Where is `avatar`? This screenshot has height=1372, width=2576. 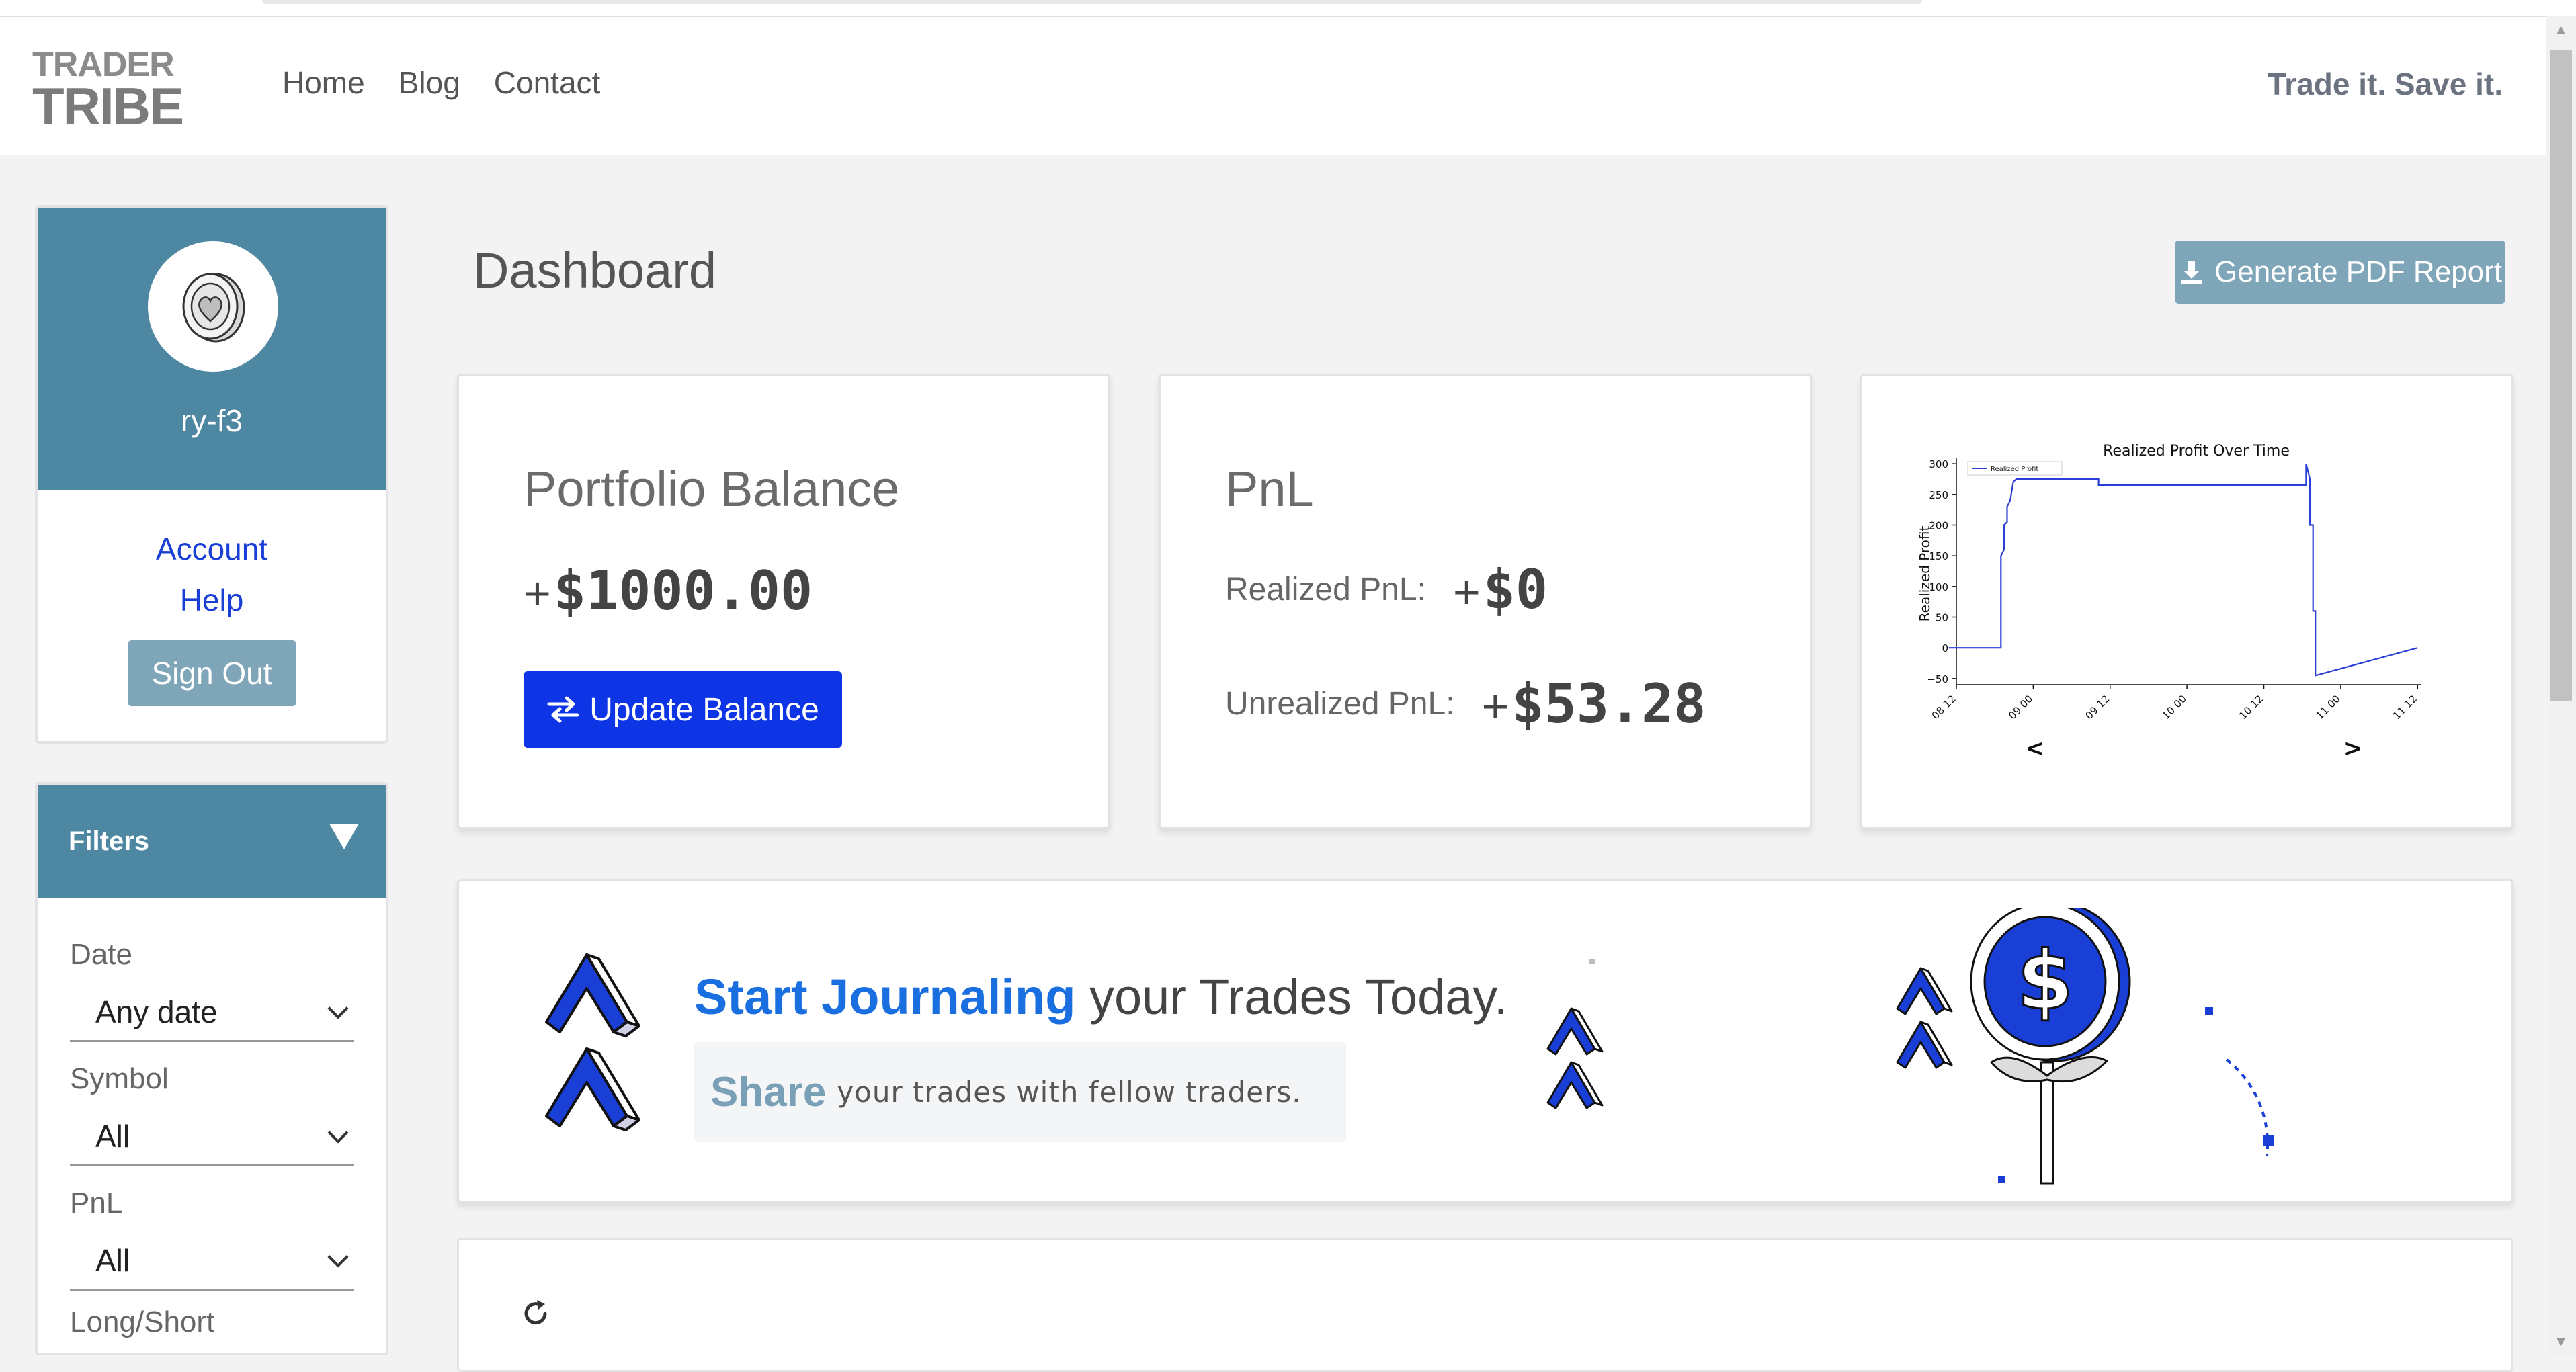 avatar is located at coordinates (213, 306).